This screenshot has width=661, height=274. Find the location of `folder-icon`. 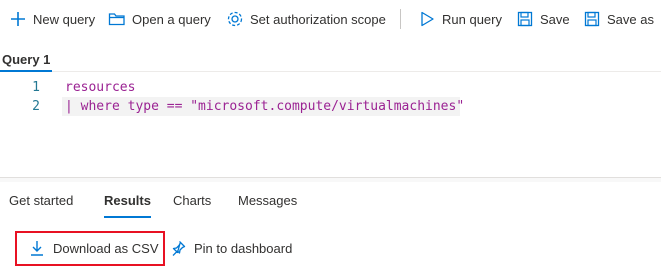

folder-icon is located at coordinates (117, 19).